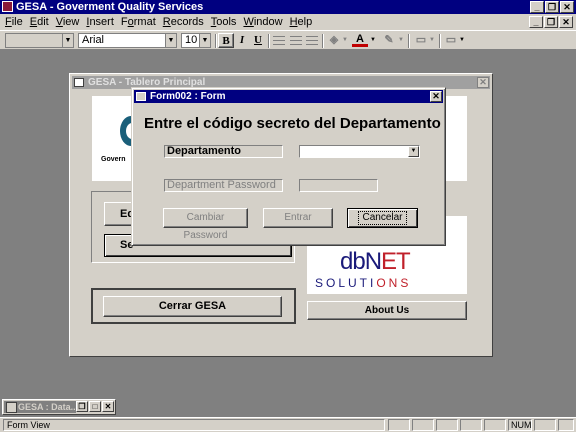  Describe the element at coordinates (536, 22) in the screenshot. I see `doc-minimize-icon: _` at that location.